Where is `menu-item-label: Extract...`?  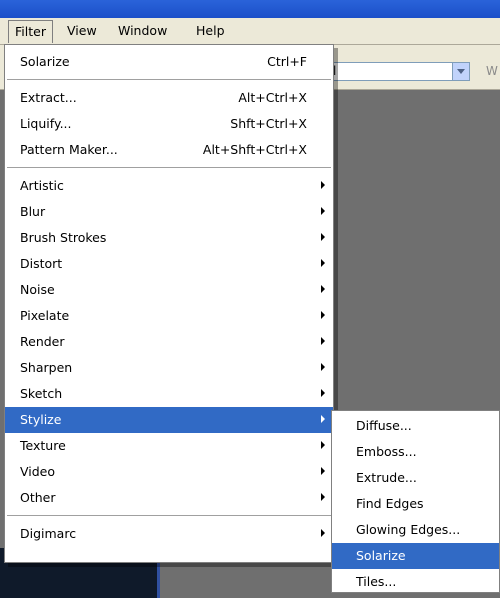
menu-item-label: Extract... is located at coordinates (48, 97).